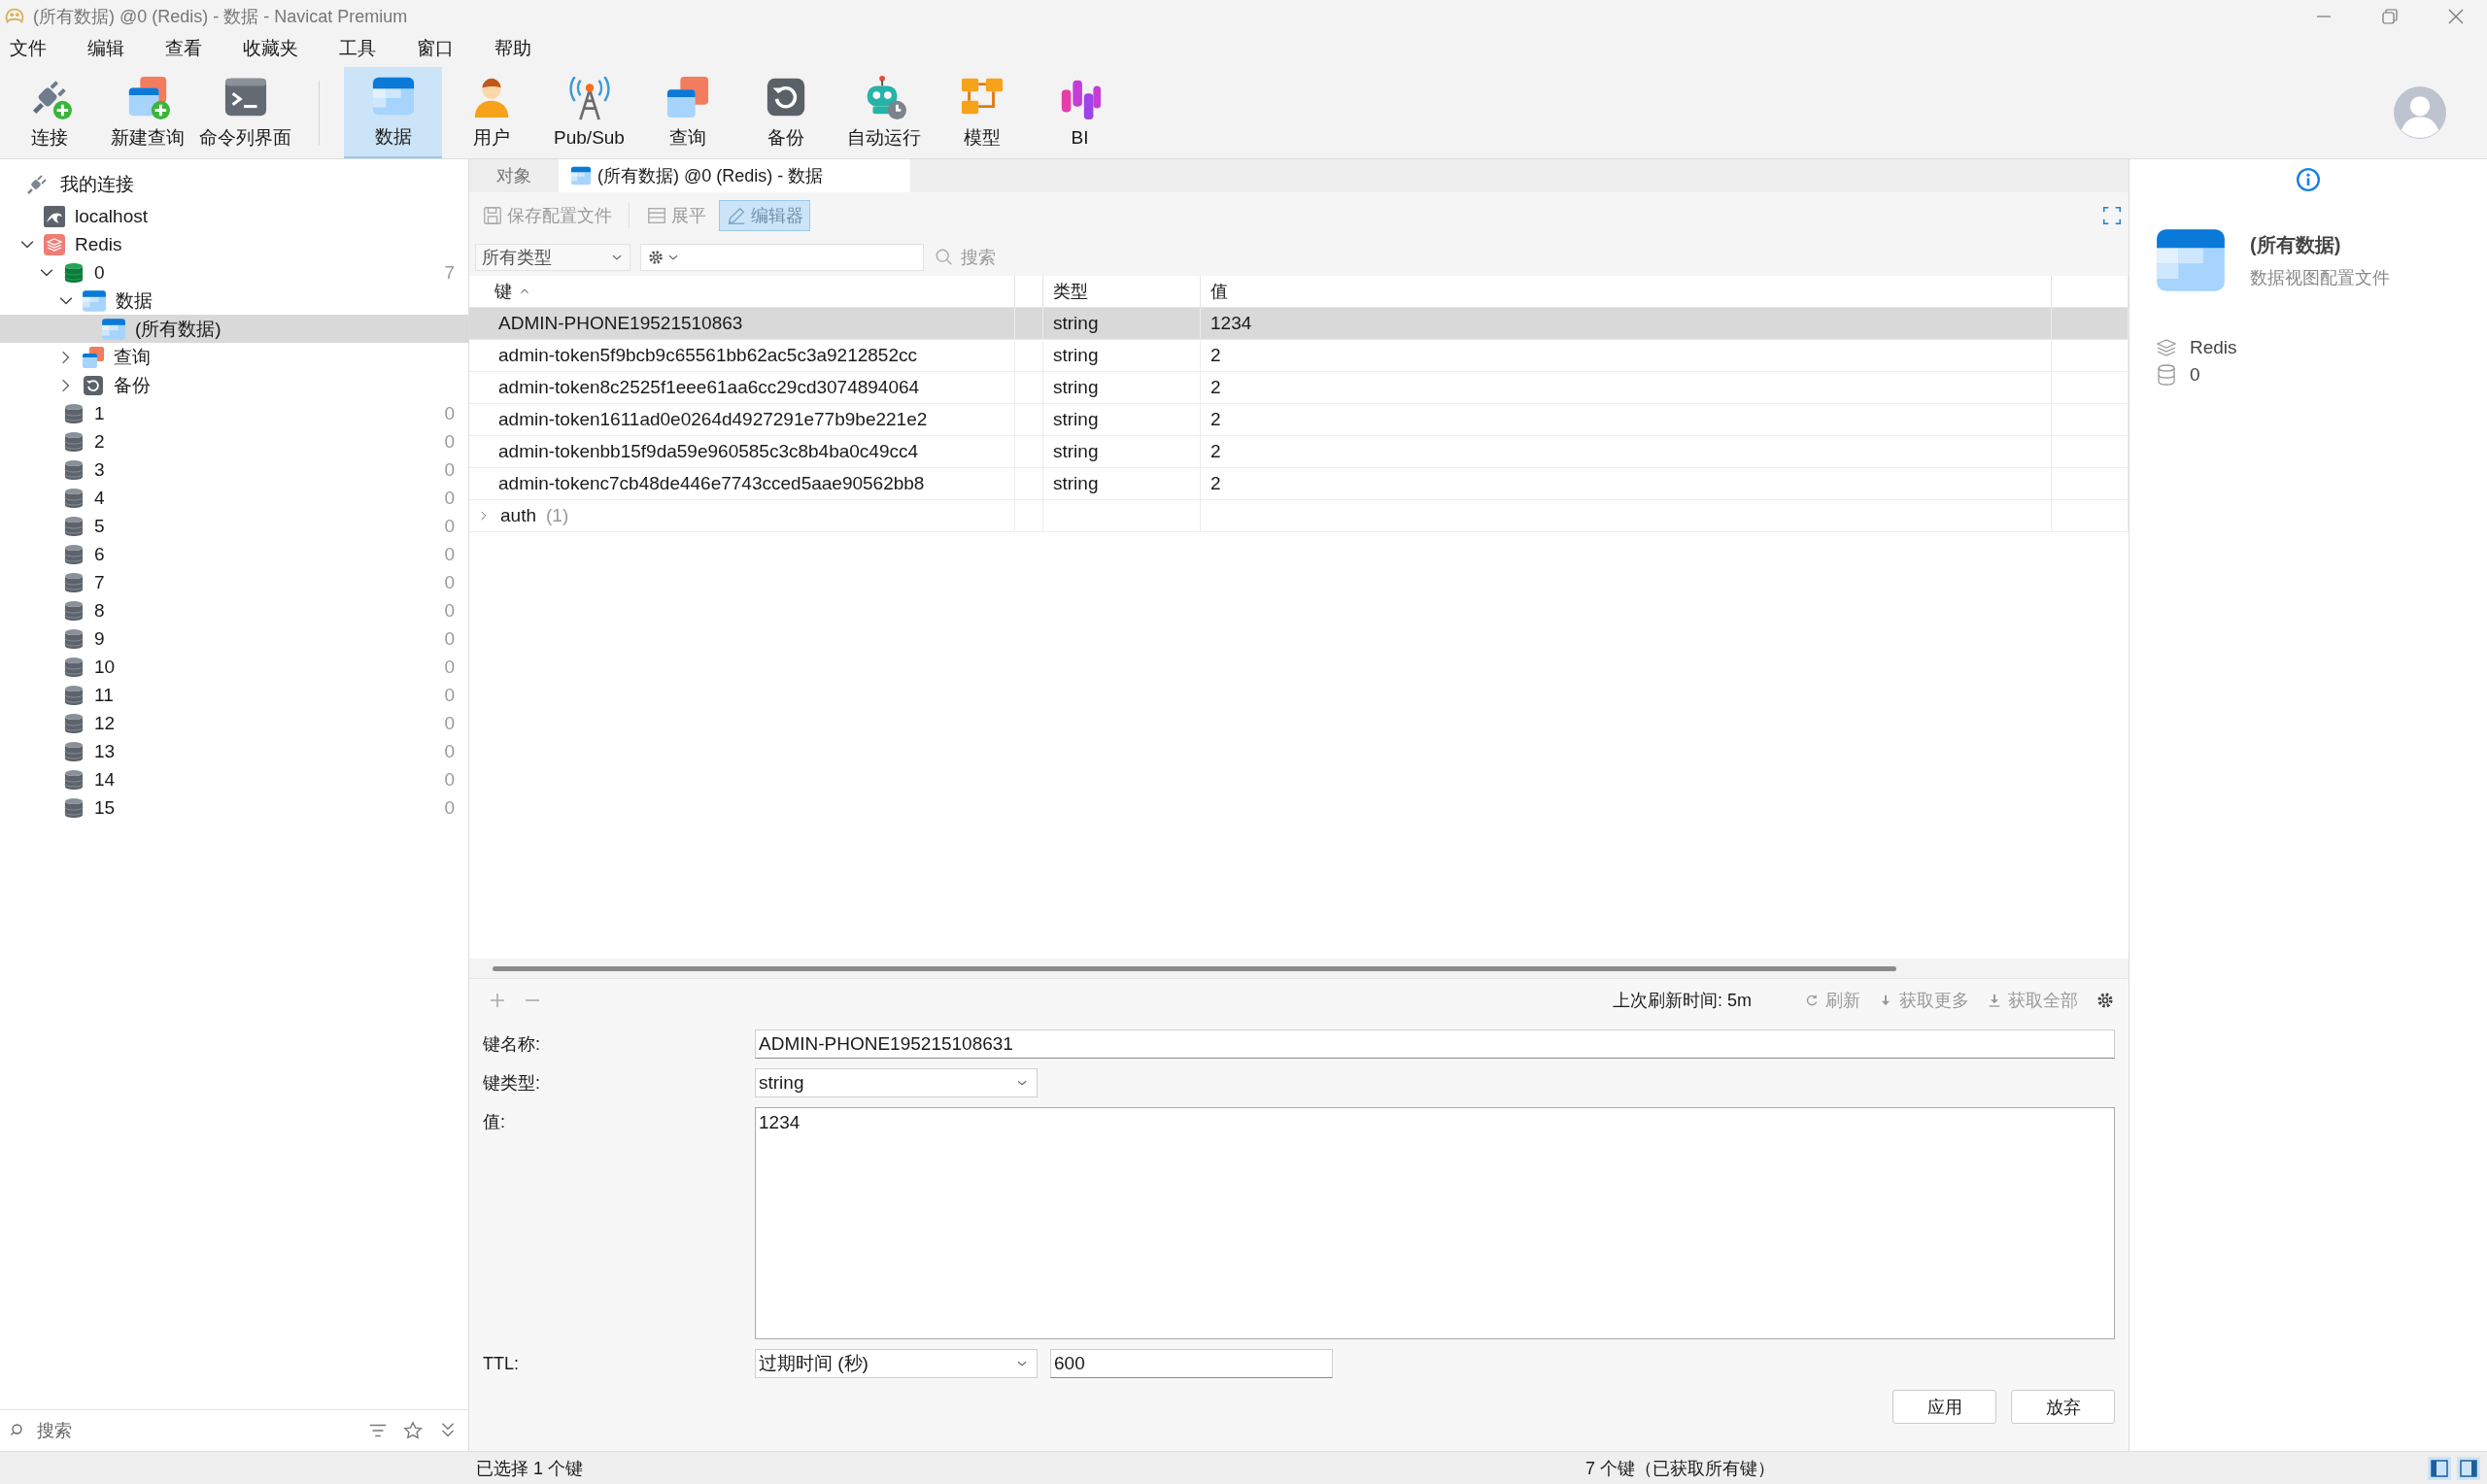  What do you see at coordinates (234, 610) in the screenshot?
I see `tree-item: 8 0` at bounding box center [234, 610].